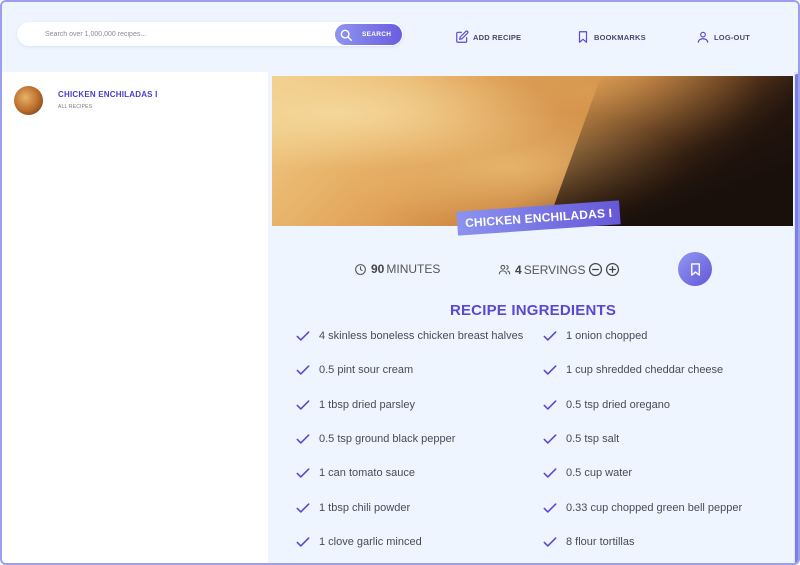 The width and height of the screenshot is (800, 565). What do you see at coordinates (360, 269) in the screenshot?
I see `clock-icon` at bounding box center [360, 269].